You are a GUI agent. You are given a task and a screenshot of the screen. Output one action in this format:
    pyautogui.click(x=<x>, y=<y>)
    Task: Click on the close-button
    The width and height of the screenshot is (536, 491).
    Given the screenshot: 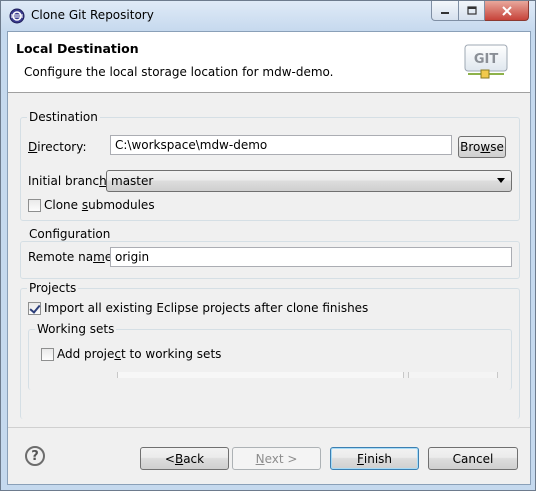 What is the action you would take?
    pyautogui.click(x=507, y=11)
    